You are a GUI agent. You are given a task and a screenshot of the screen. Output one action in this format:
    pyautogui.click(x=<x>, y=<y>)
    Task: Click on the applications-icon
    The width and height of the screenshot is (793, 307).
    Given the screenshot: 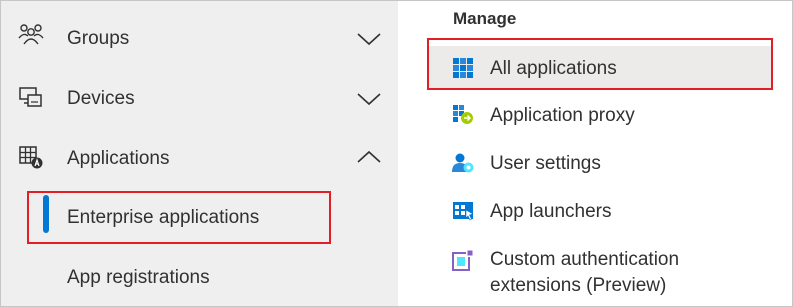 What is the action you would take?
    pyautogui.click(x=31, y=157)
    